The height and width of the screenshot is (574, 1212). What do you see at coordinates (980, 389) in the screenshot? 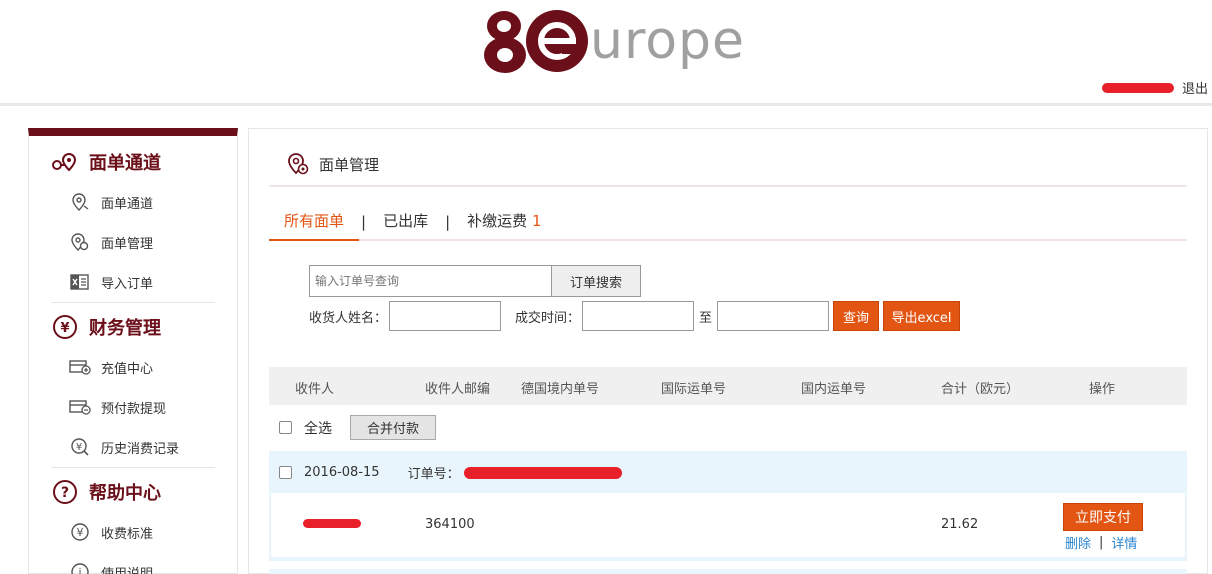
I see `column-header: 合计（欧元）` at bounding box center [980, 389].